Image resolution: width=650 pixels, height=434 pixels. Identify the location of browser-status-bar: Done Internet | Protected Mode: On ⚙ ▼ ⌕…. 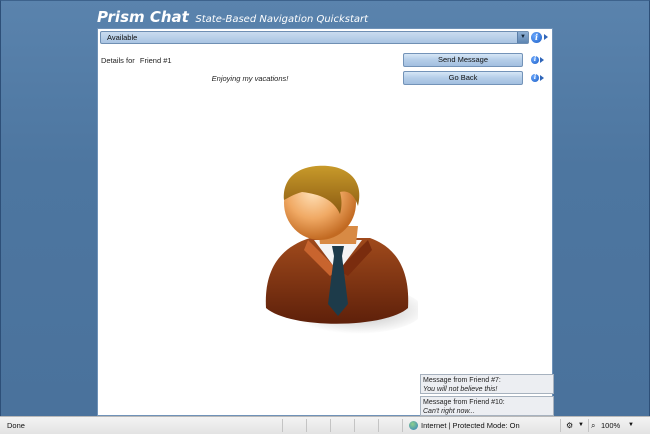
(325, 425).